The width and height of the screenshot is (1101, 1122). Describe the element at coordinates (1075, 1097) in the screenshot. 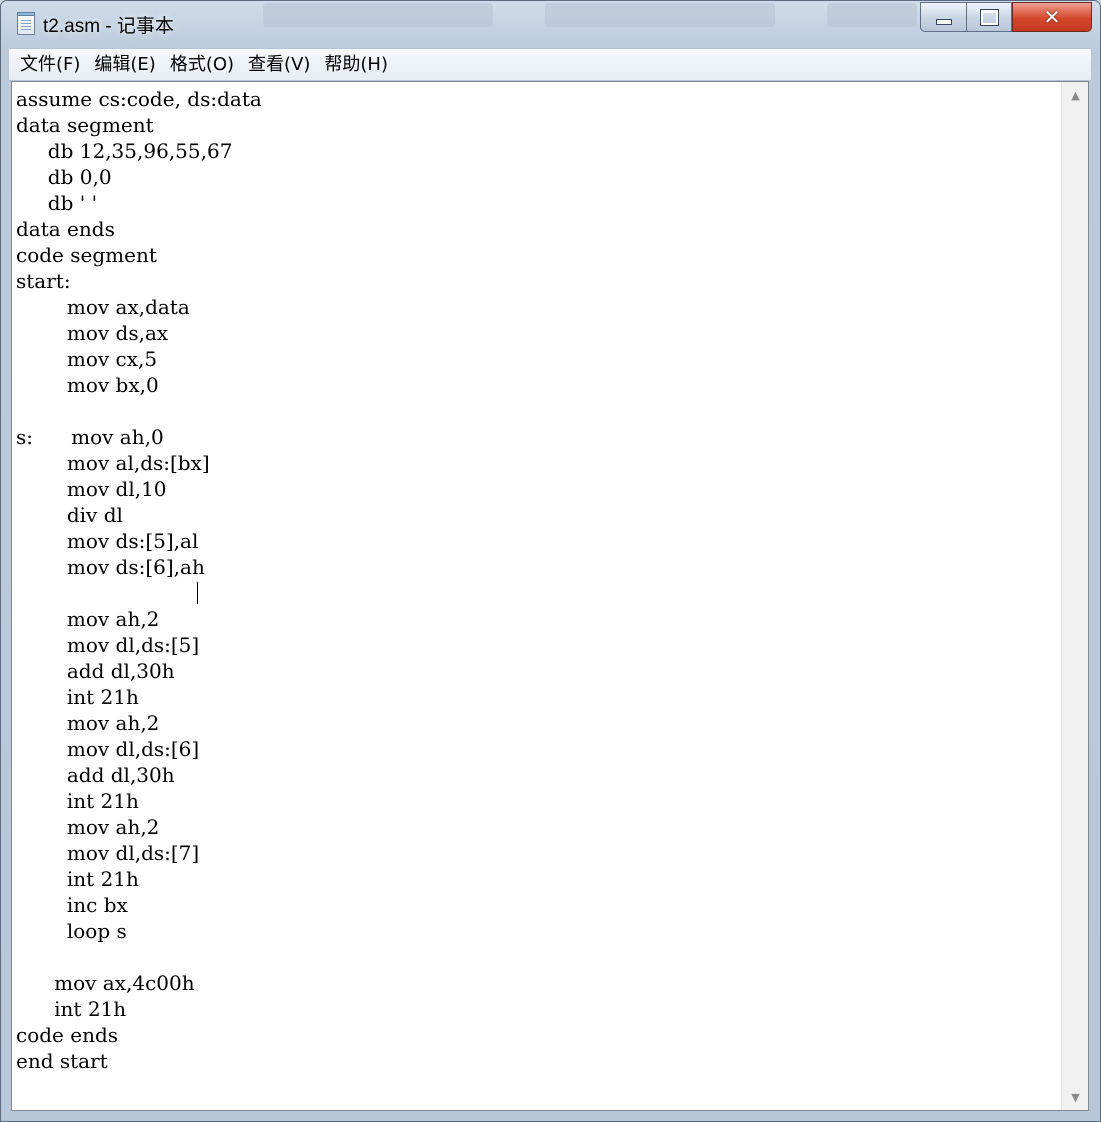

I see `scroll-down-icon: ▼` at that location.